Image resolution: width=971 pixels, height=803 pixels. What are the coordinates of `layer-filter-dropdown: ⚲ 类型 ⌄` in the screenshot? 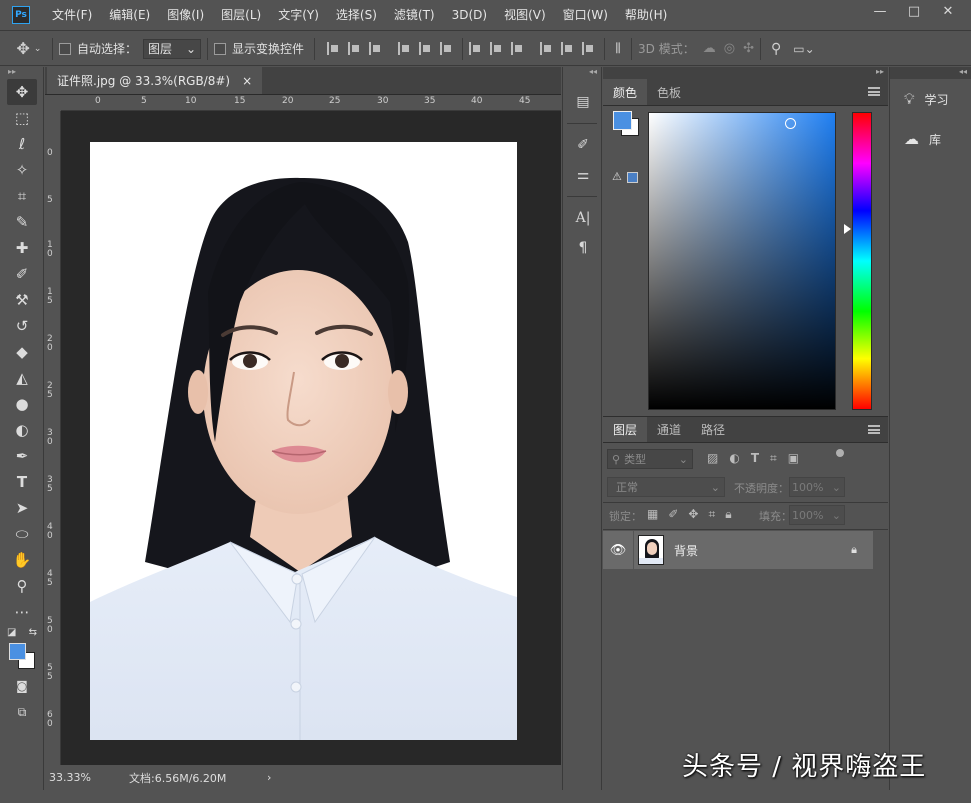 It's located at (650, 459).